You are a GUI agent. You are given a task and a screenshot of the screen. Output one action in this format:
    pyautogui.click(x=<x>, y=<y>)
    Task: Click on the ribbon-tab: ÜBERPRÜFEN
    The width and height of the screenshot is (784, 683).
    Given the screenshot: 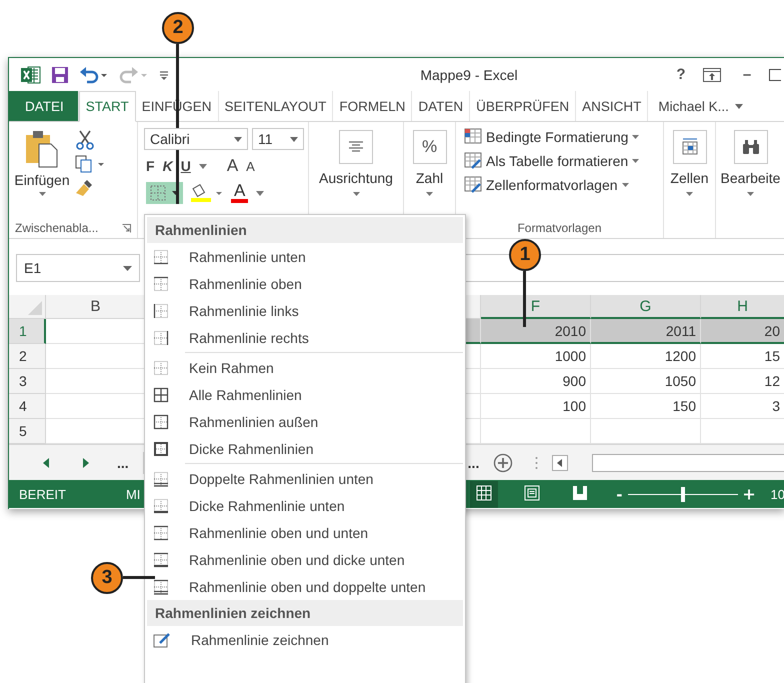 What is the action you would take?
    pyautogui.click(x=523, y=106)
    